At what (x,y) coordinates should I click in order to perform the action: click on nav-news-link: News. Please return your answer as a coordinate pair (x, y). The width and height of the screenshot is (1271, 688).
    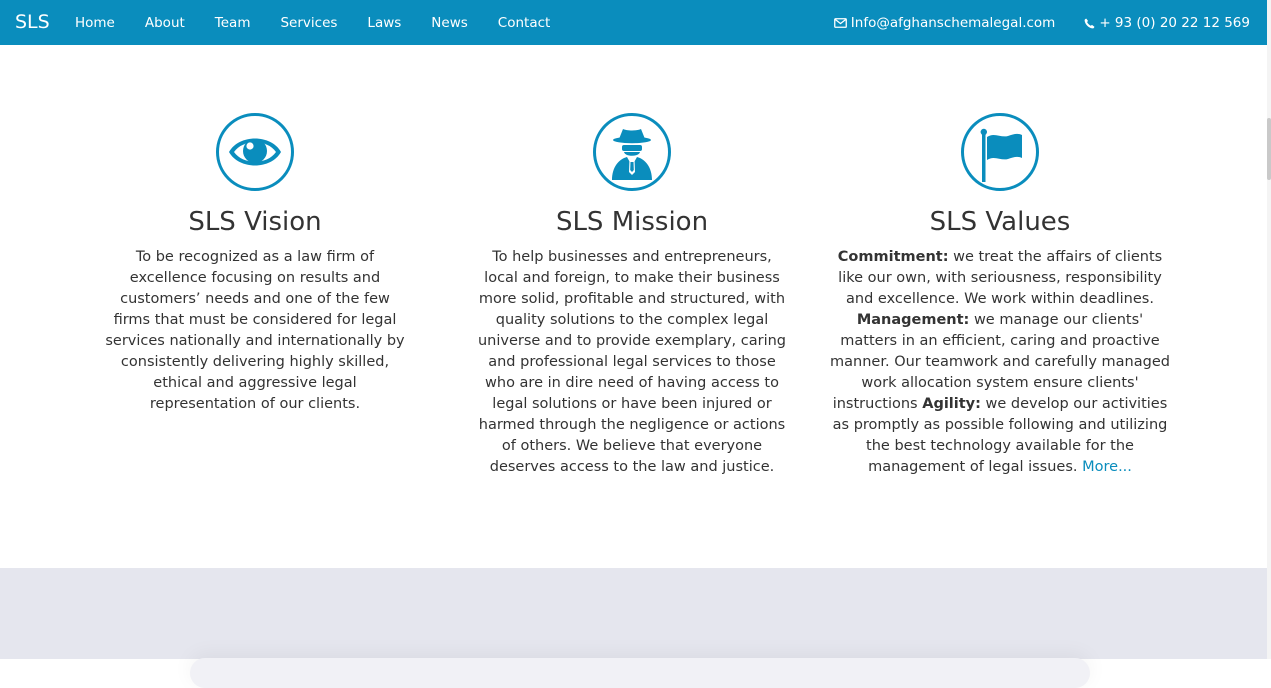
    Looking at the image, I should click on (449, 23).